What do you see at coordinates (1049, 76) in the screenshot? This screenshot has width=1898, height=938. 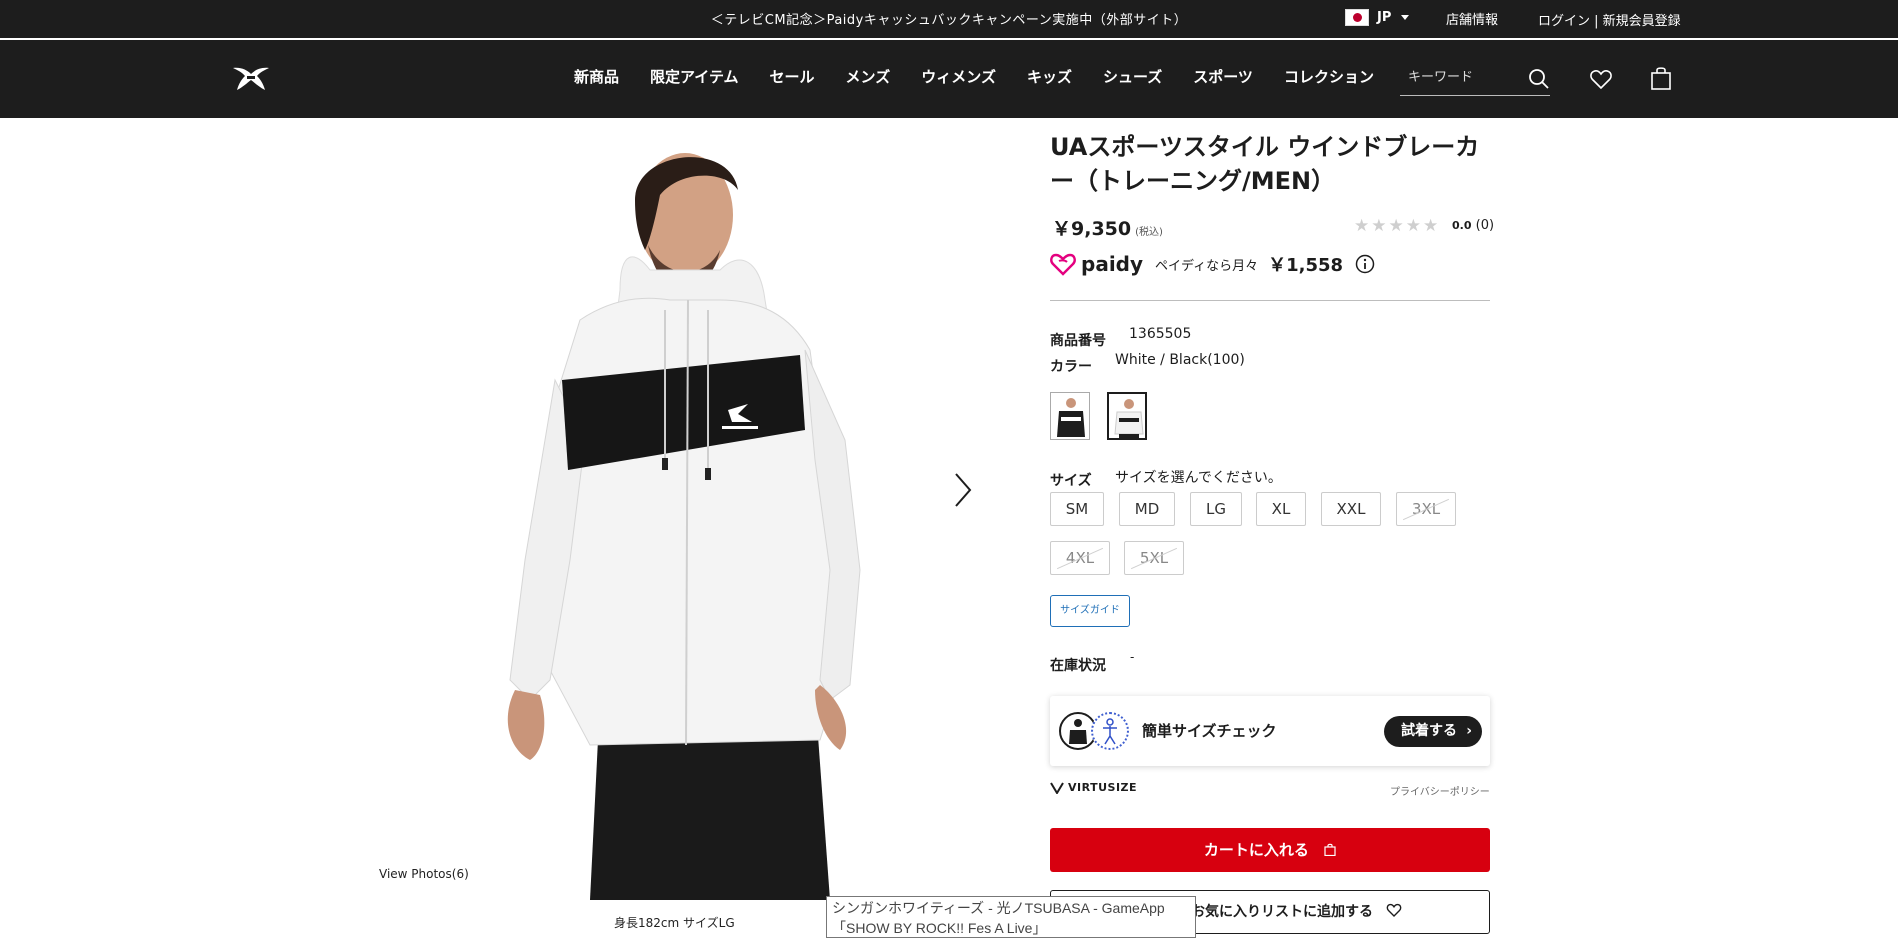 I see `nav-kids: キッズ` at bounding box center [1049, 76].